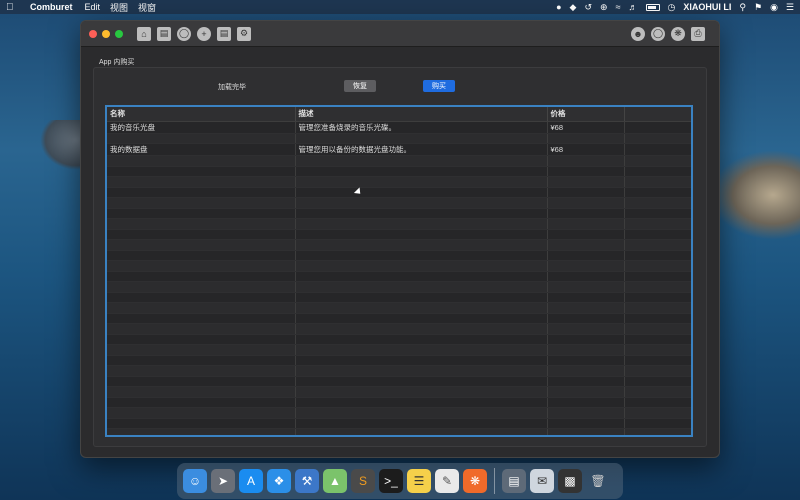  What do you see at coordinates (698, 33) in the screenshot?
I see `printer-icon: ⎙` at bounding box center [698, 33].